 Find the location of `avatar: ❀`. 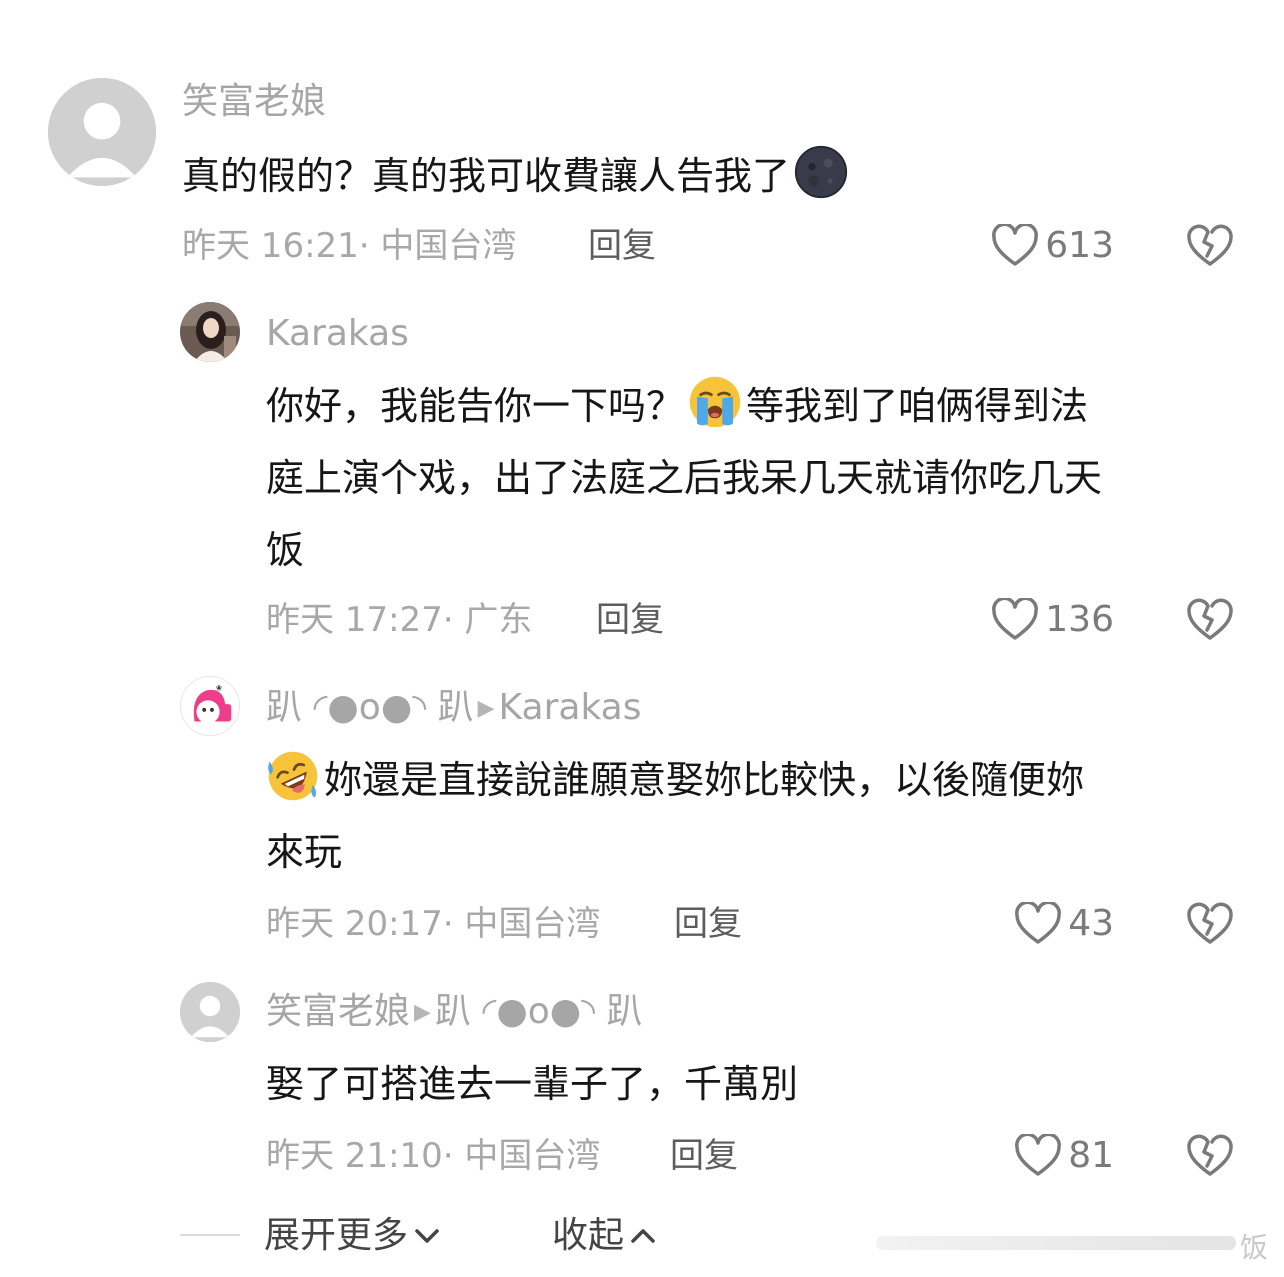

avatar: ❀ is located at coordinates (210, 706).